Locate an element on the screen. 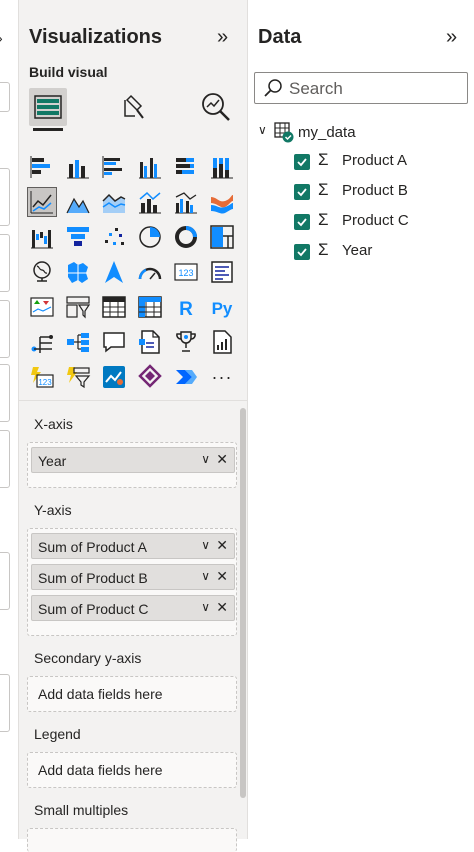 The image size is (474, 852). field-item: Σ Product C is located at coordinates (379, 222).